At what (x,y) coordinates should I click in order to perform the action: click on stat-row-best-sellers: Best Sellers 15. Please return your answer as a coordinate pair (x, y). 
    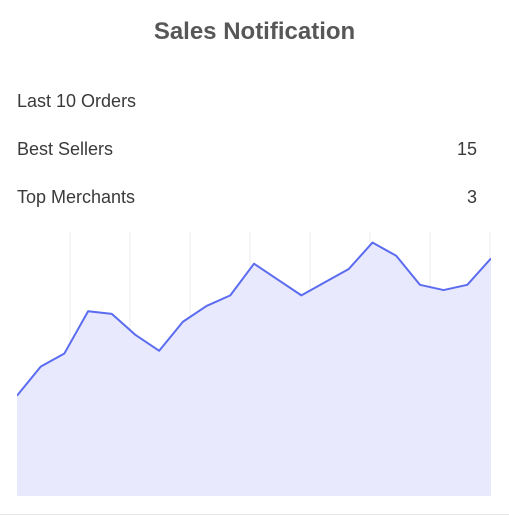
    Looking at the image, I should click on (247, 156).